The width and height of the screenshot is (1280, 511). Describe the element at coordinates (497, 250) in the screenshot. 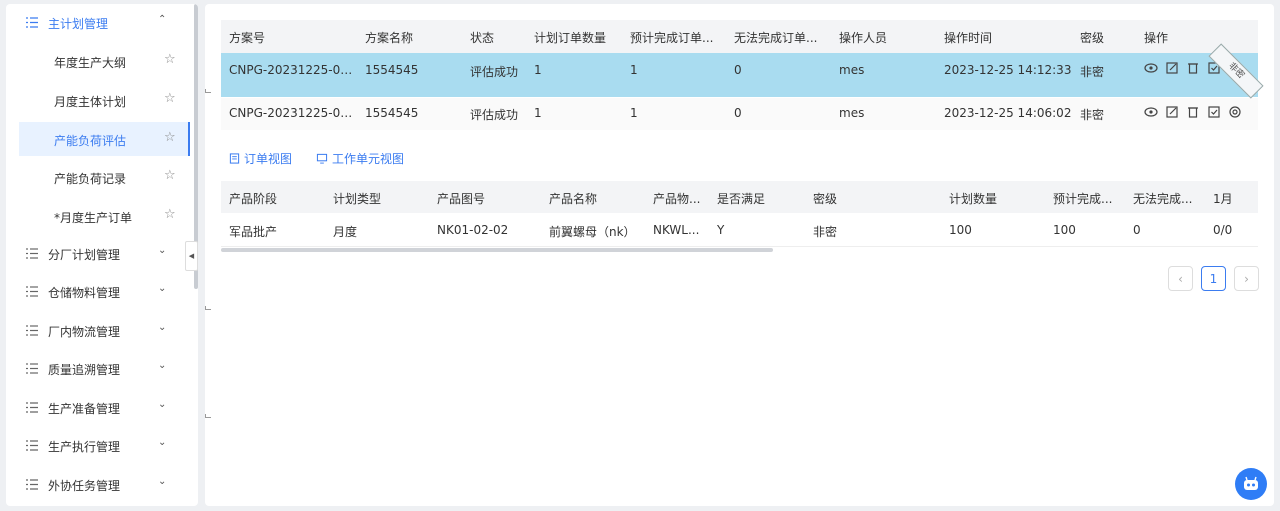

I see `detail-table-scrollbar` at that location.